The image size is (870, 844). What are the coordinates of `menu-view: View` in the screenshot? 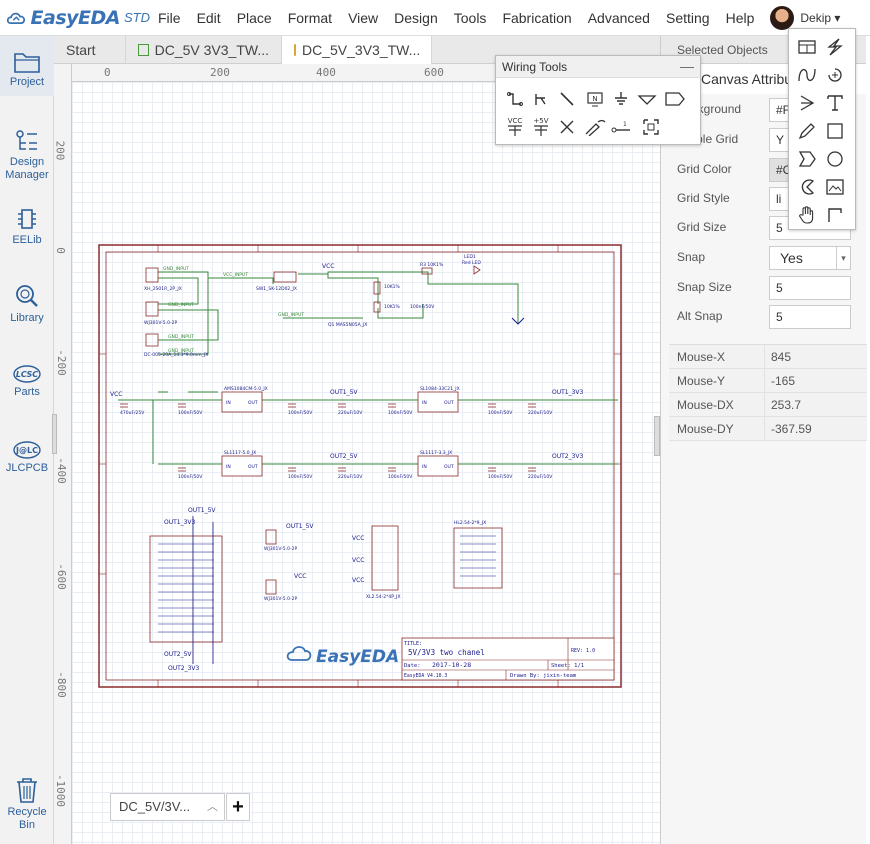 It's located at (363, 18).